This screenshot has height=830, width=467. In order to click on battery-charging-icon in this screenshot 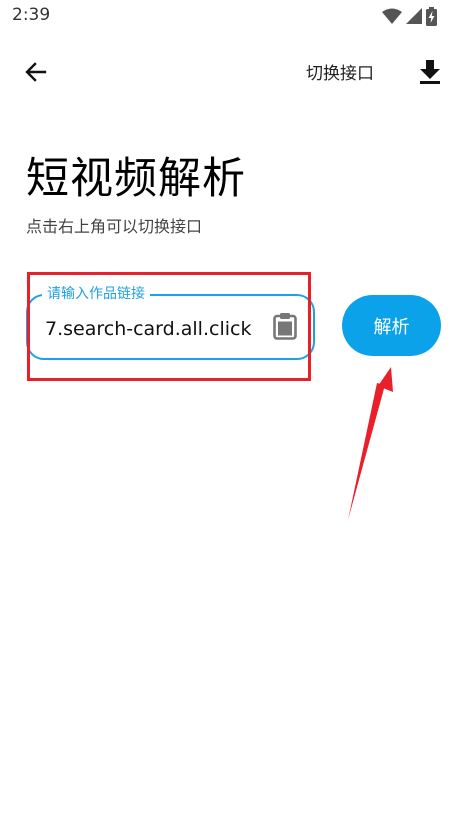, I will do `click(431, 16)`.